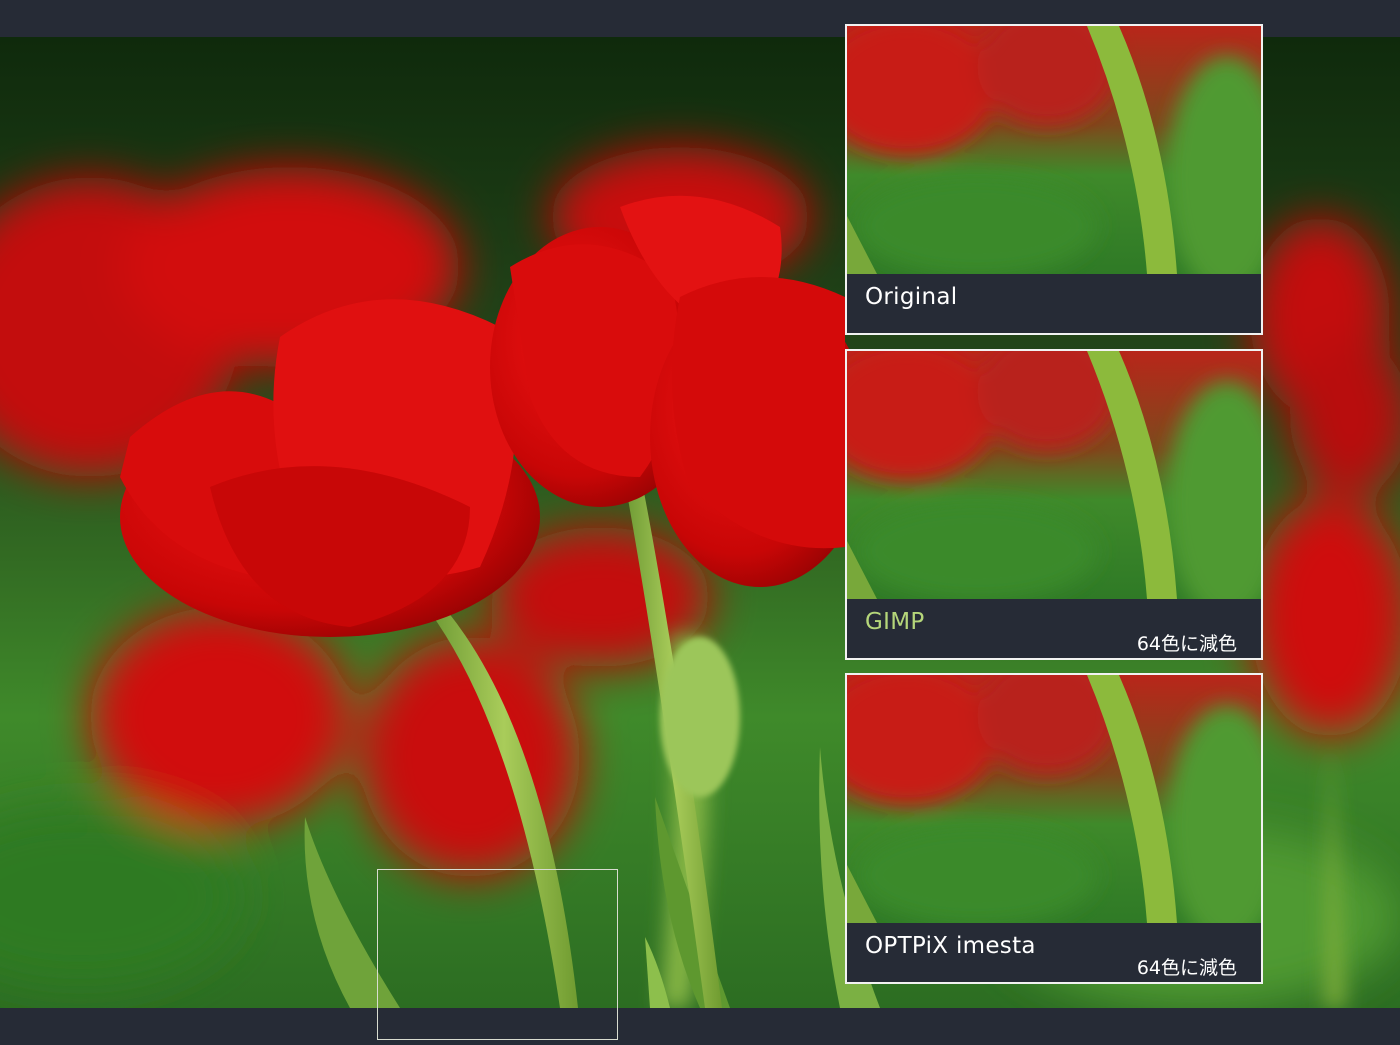 Image resolution: width=1400 pixels, height=1045 pixels. Describe the element at coordinates (950, 946) in the screenshot. I see `panel-title: OPTPiX imesta` at that location.